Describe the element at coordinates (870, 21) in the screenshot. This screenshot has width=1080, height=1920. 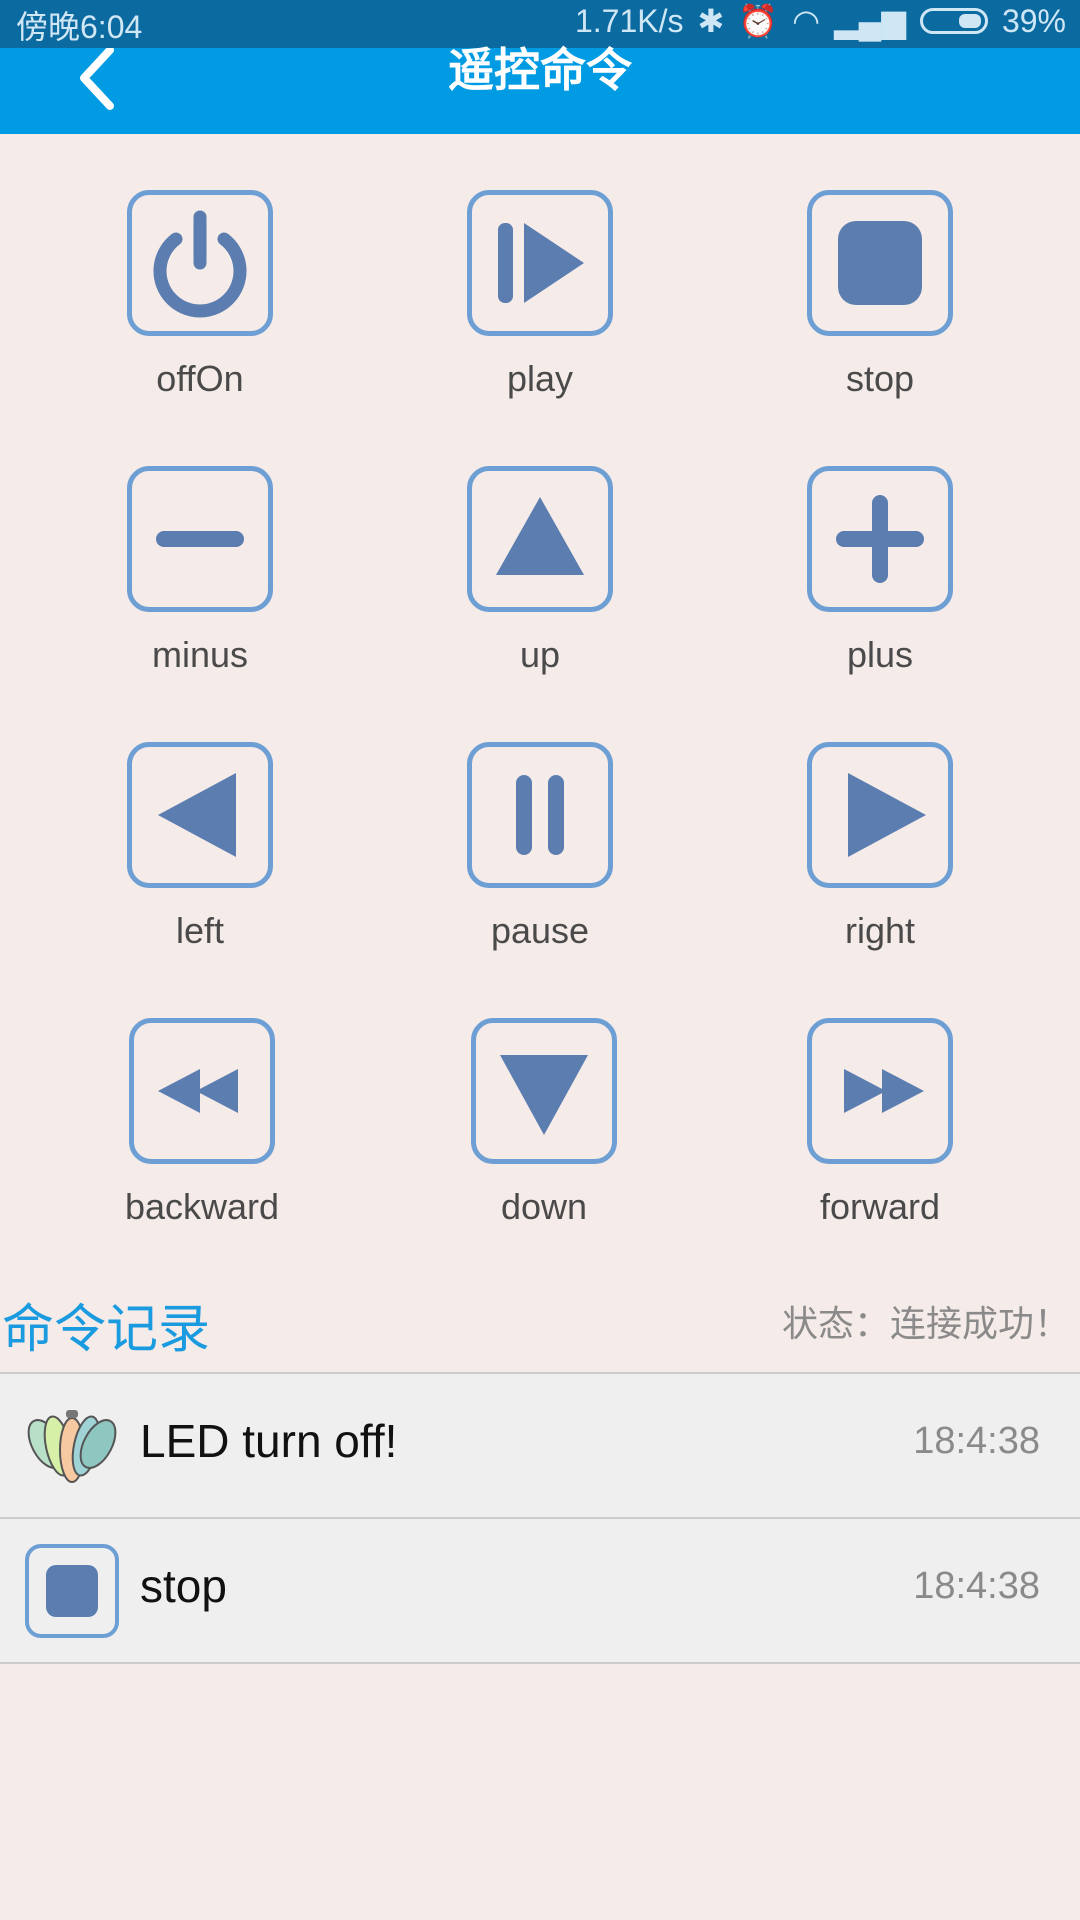
I see `signal-icon: ▂▄▆` at that location.